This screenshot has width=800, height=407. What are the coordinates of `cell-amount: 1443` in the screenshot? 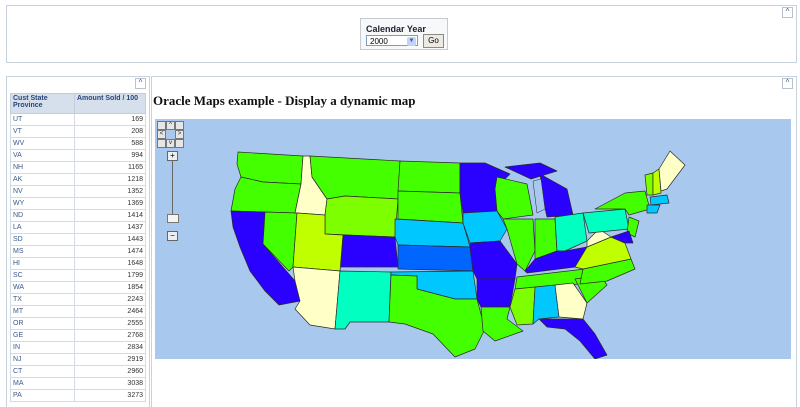 It's located at (110, 239).